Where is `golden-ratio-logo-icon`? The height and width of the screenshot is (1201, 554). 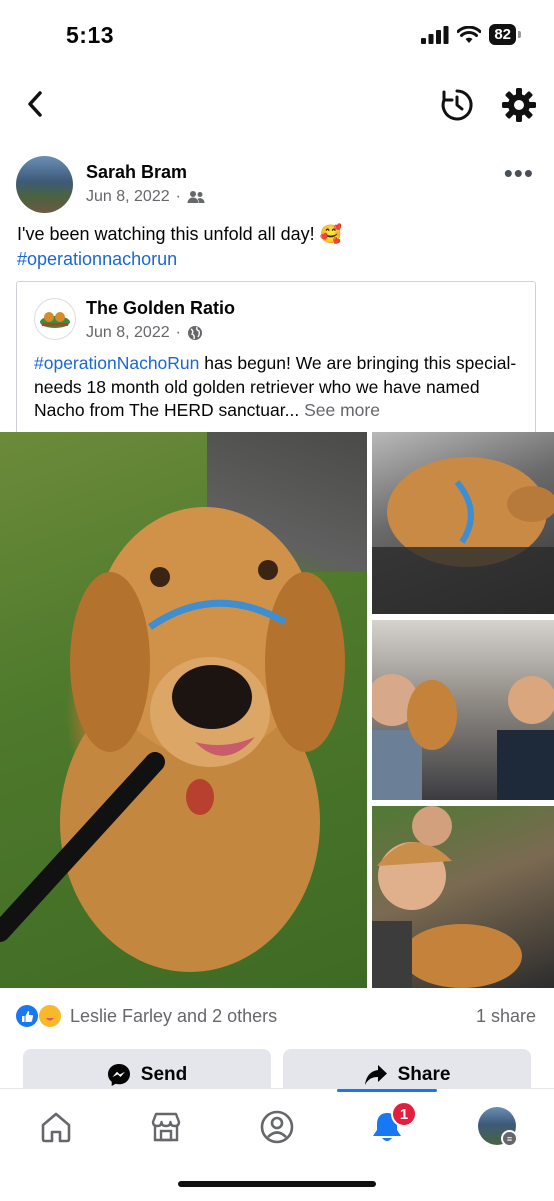
golden-ratio-logo-icon is located at coordinates (55, 320).